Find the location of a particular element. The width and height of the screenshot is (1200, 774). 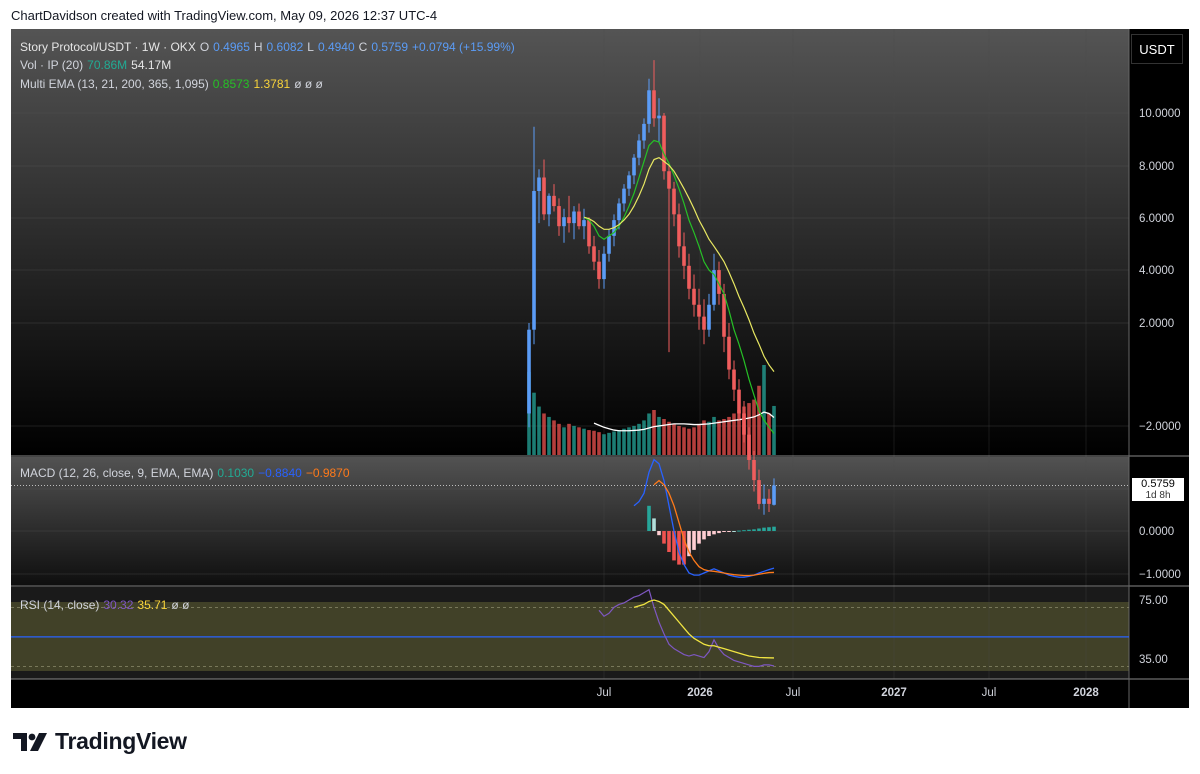

legend-volume-b: 54.17M is located at coordinates (151, 65).